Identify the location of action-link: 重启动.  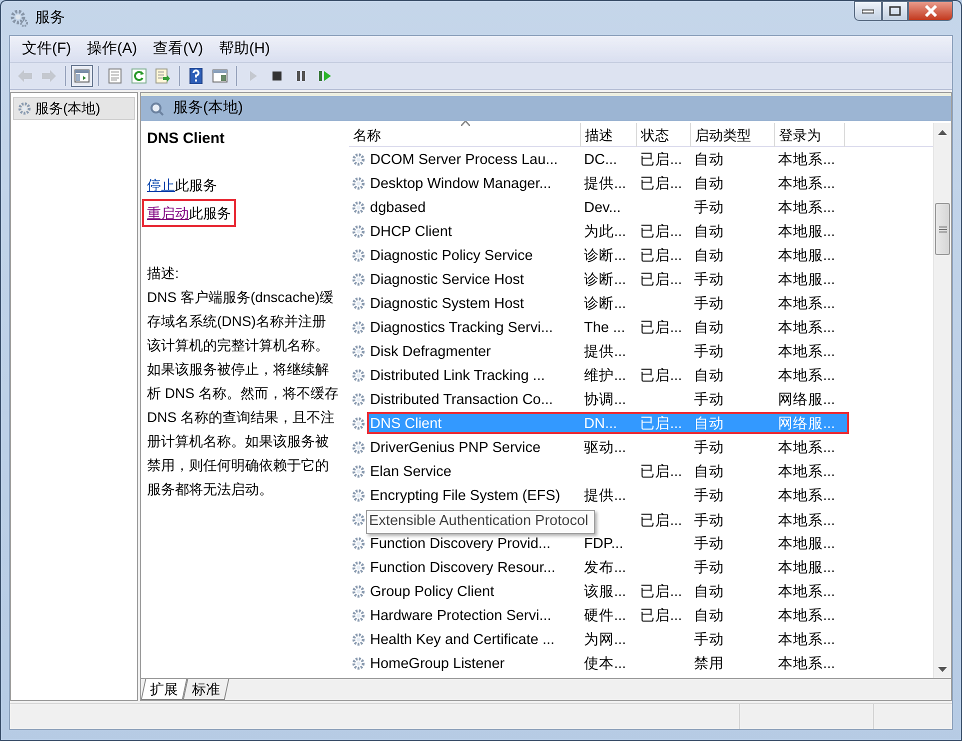
(168, 213).